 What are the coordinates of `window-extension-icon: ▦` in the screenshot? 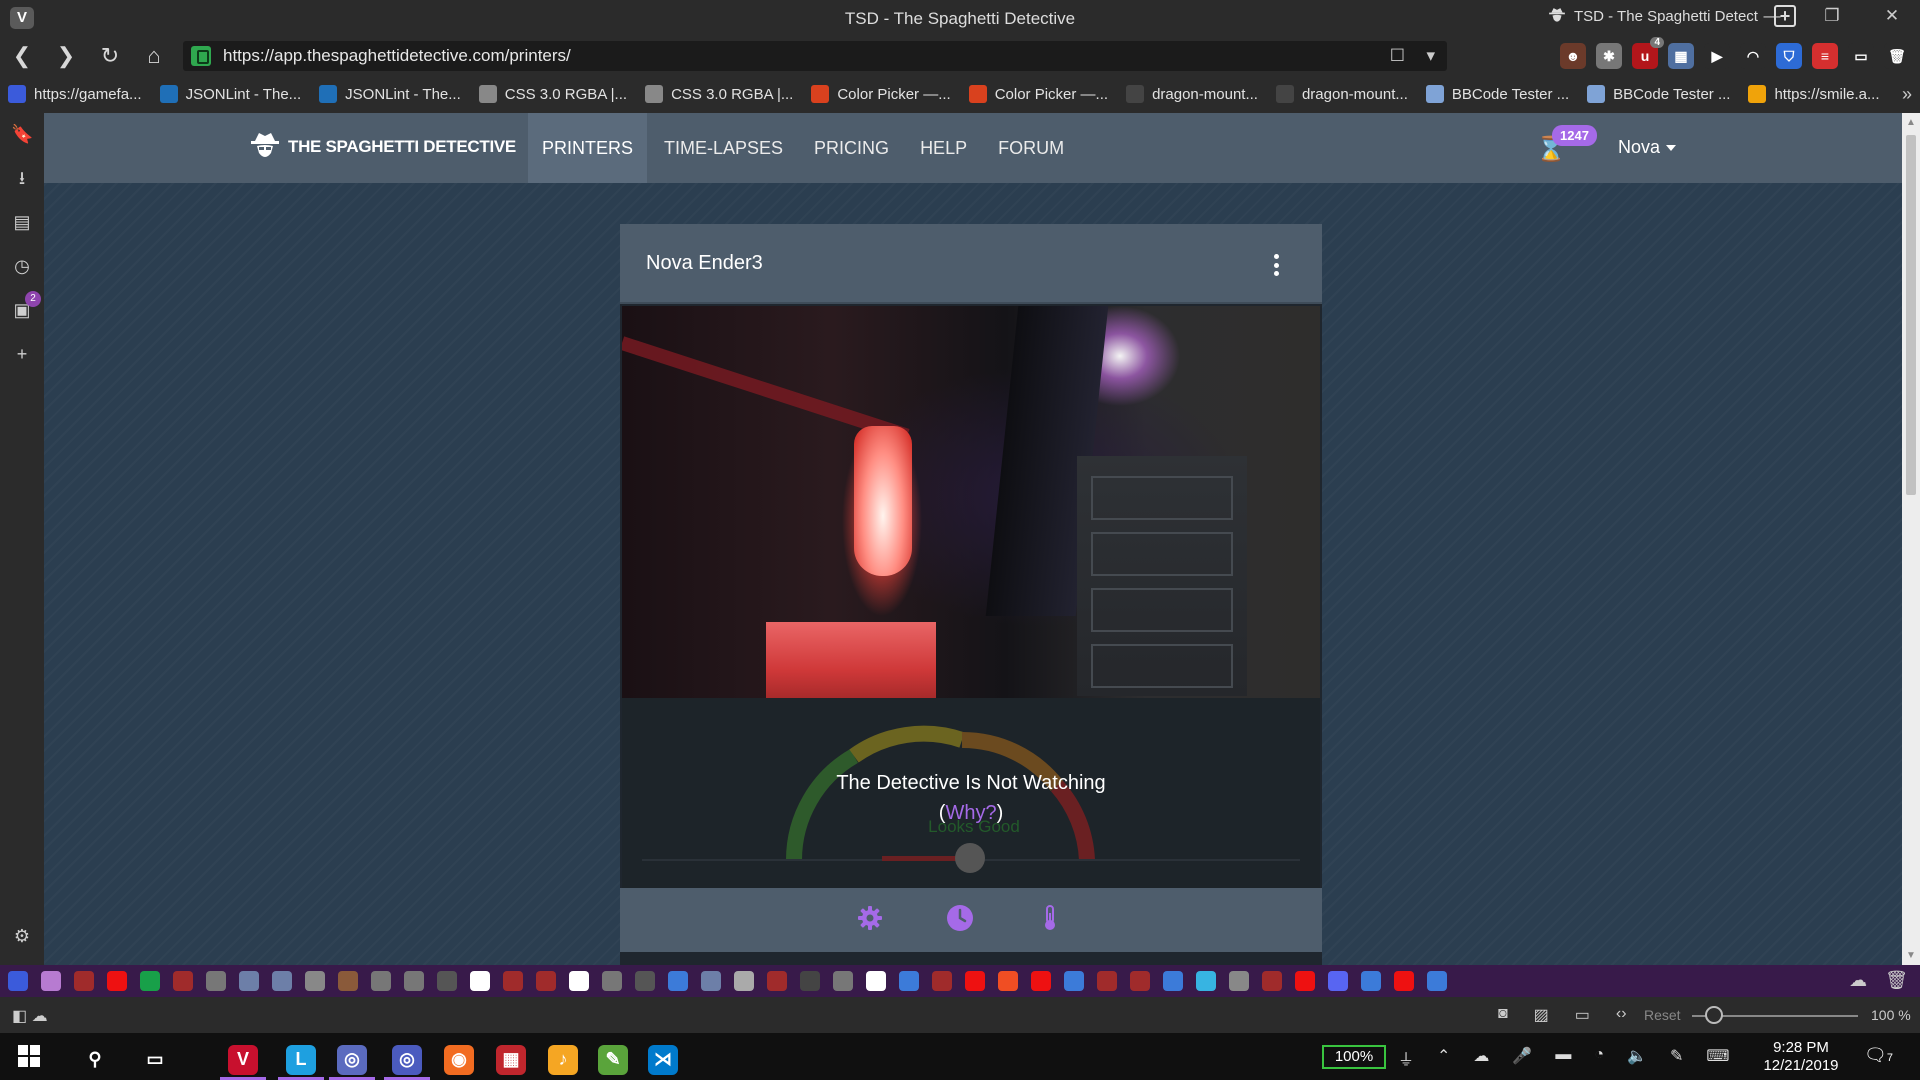 It's located at (1681, 56).